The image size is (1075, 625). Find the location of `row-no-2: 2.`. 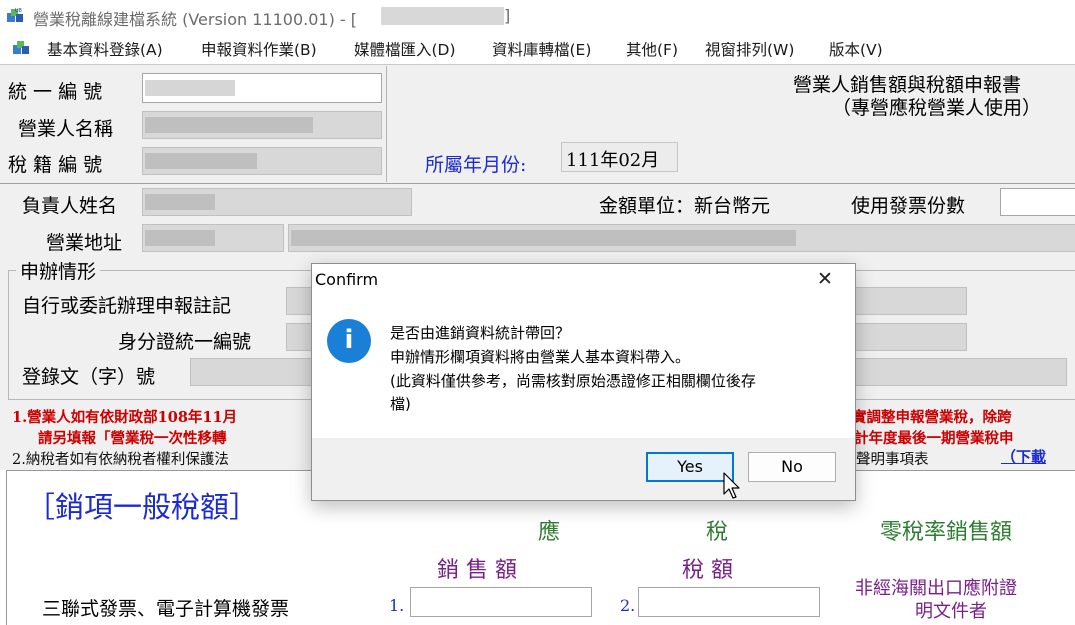

row-no-2: 2. is located at coordinates (628, 605).